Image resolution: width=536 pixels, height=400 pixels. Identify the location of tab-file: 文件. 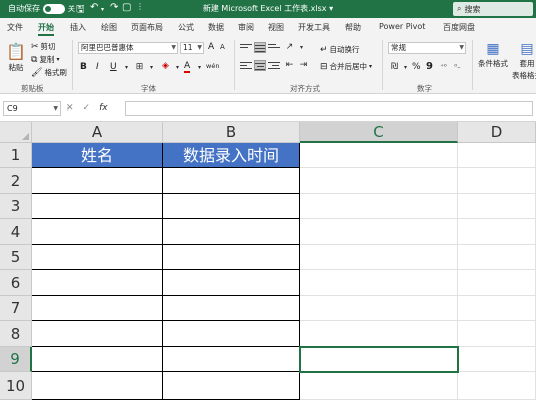
(15, 27).